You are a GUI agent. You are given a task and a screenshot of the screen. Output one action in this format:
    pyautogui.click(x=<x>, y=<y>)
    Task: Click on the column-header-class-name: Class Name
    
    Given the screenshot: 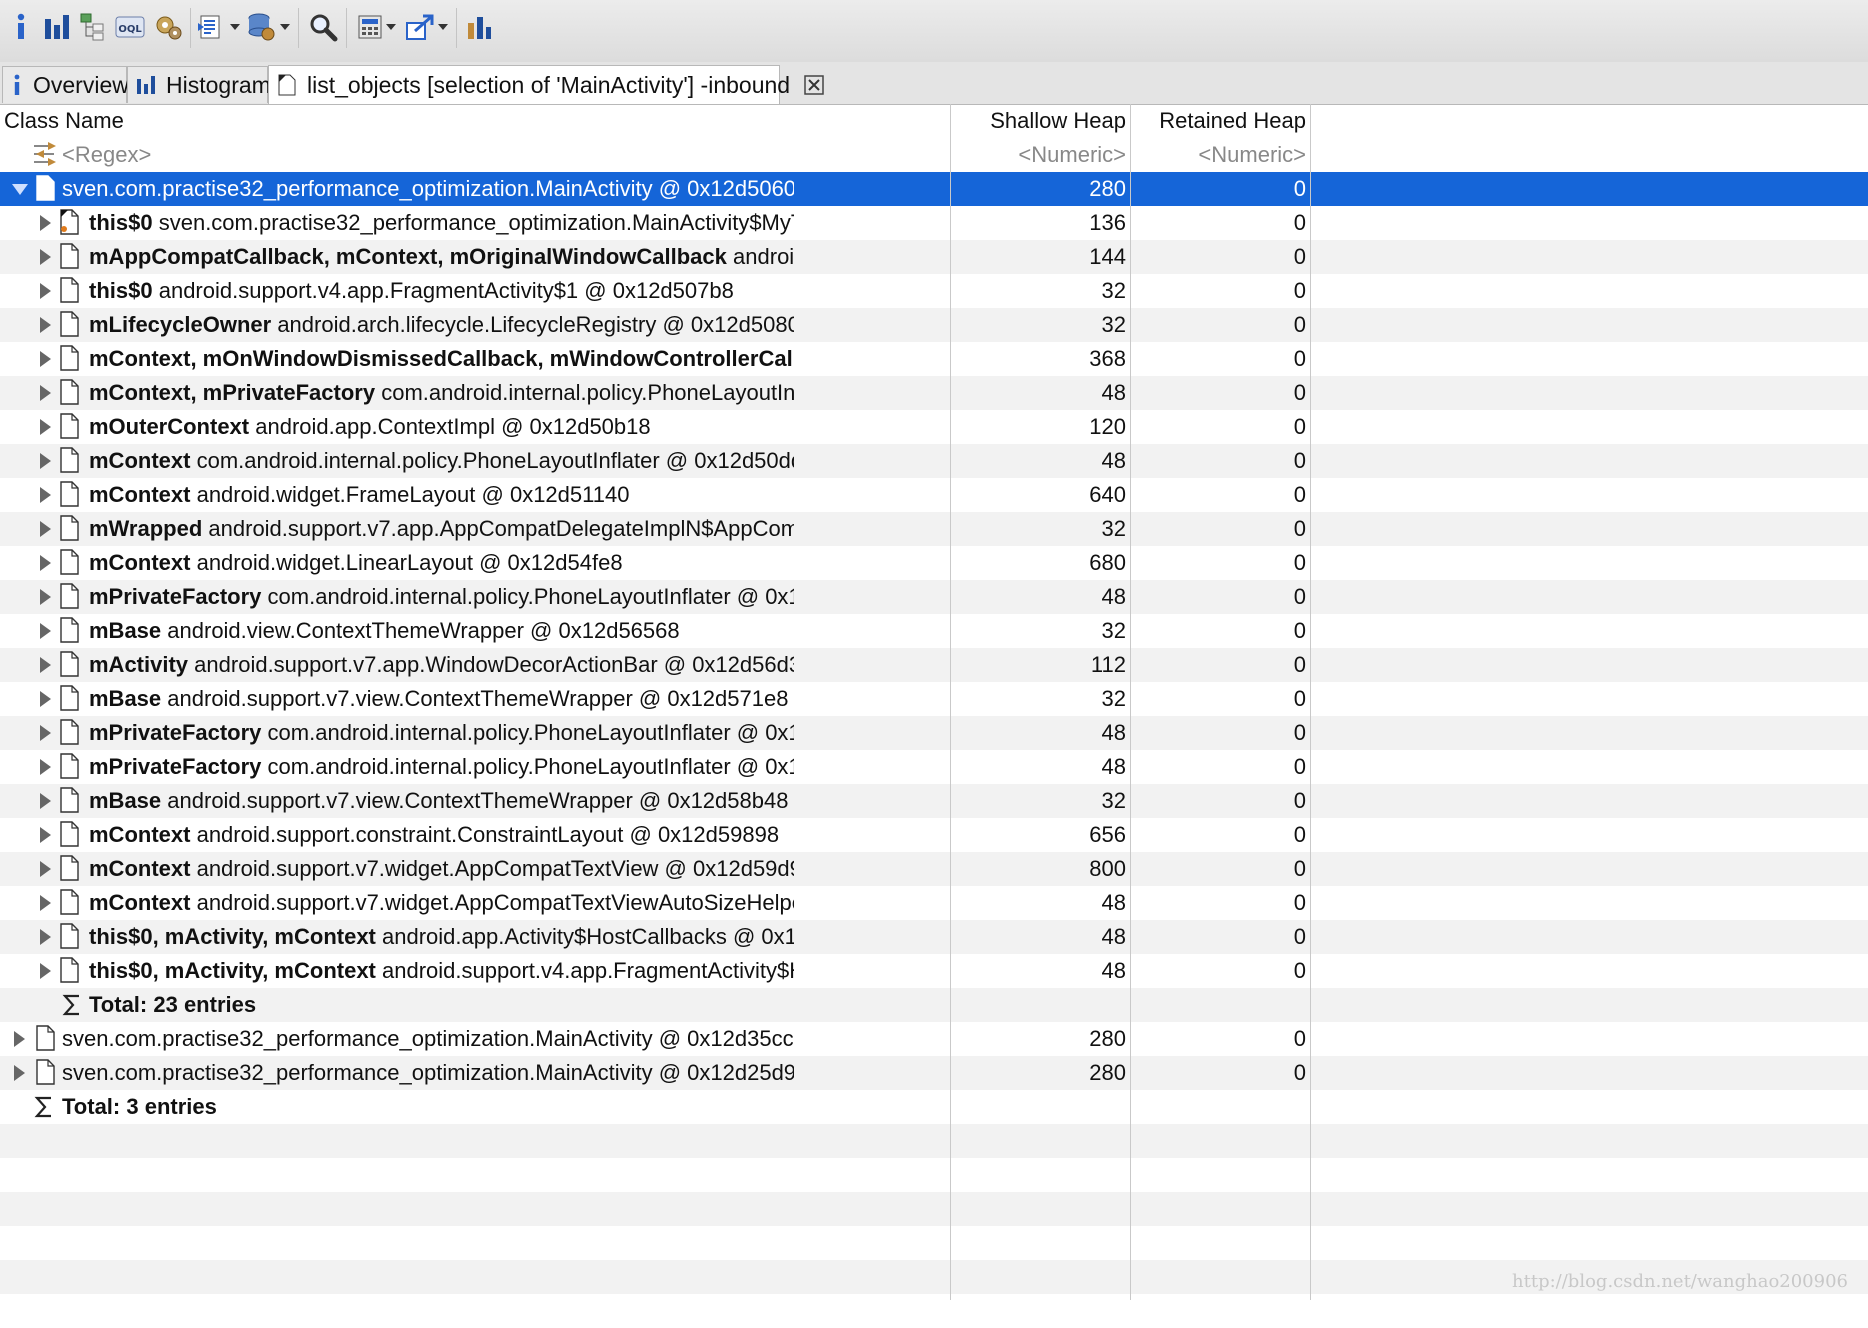 What is the action you would take?
    pyautogui.click(x=399, y=121)
    